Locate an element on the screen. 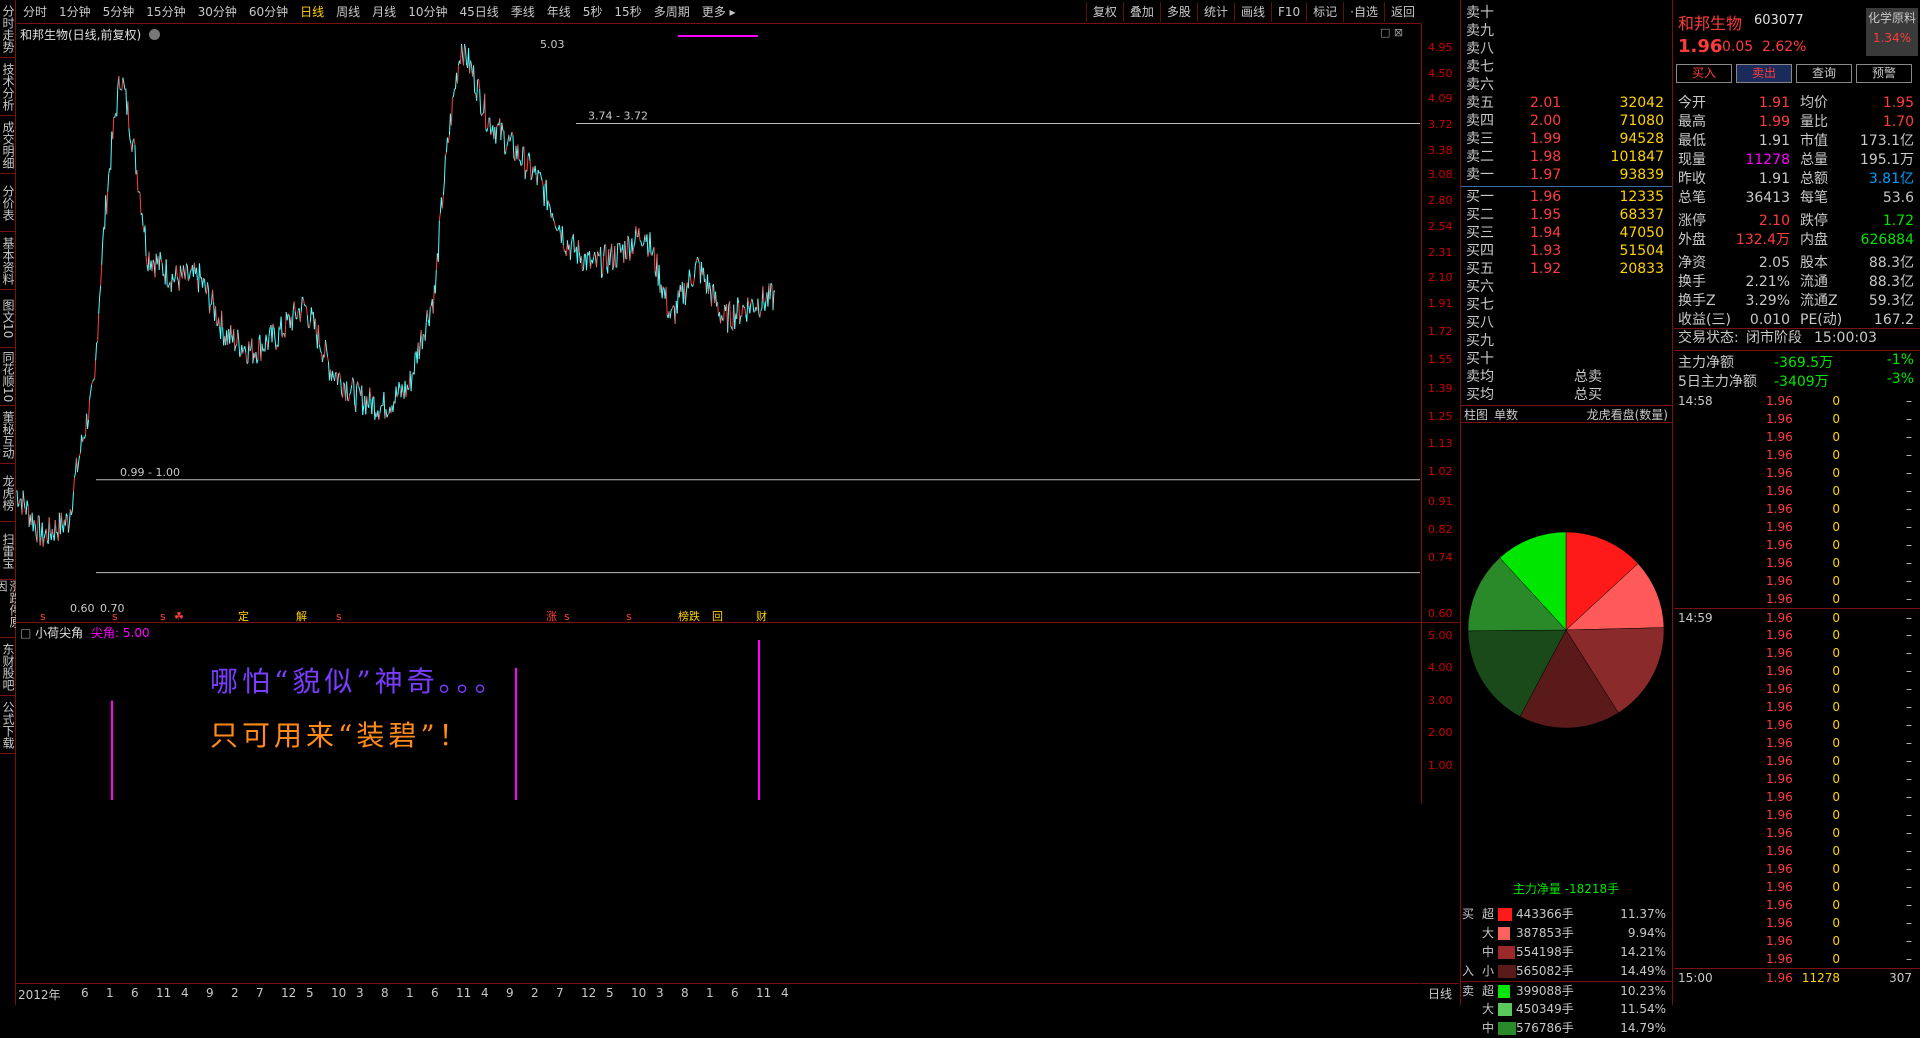 Image resolution: width=1920 pixels, height=1038 pixels. trade-button-2: 查询 is located at coordinates (1824, 73).